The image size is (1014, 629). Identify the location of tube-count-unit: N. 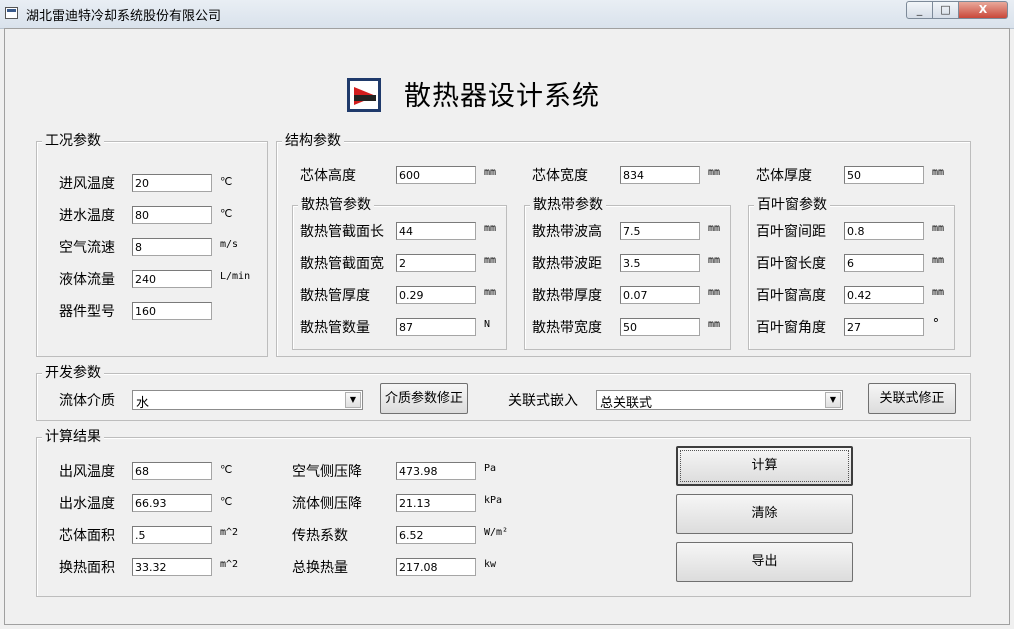
(487, 324).